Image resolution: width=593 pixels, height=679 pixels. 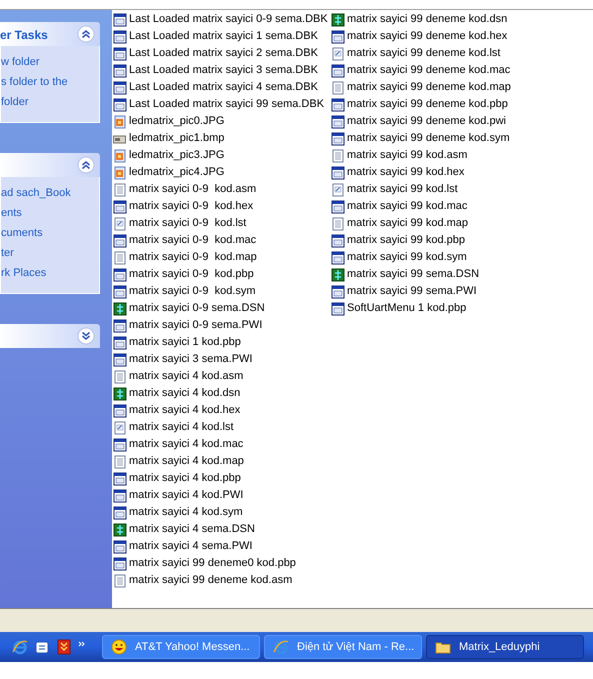 I want to click on file-name: matrix sayici 99 deneme kod.mac, so click(x=428, y=70).